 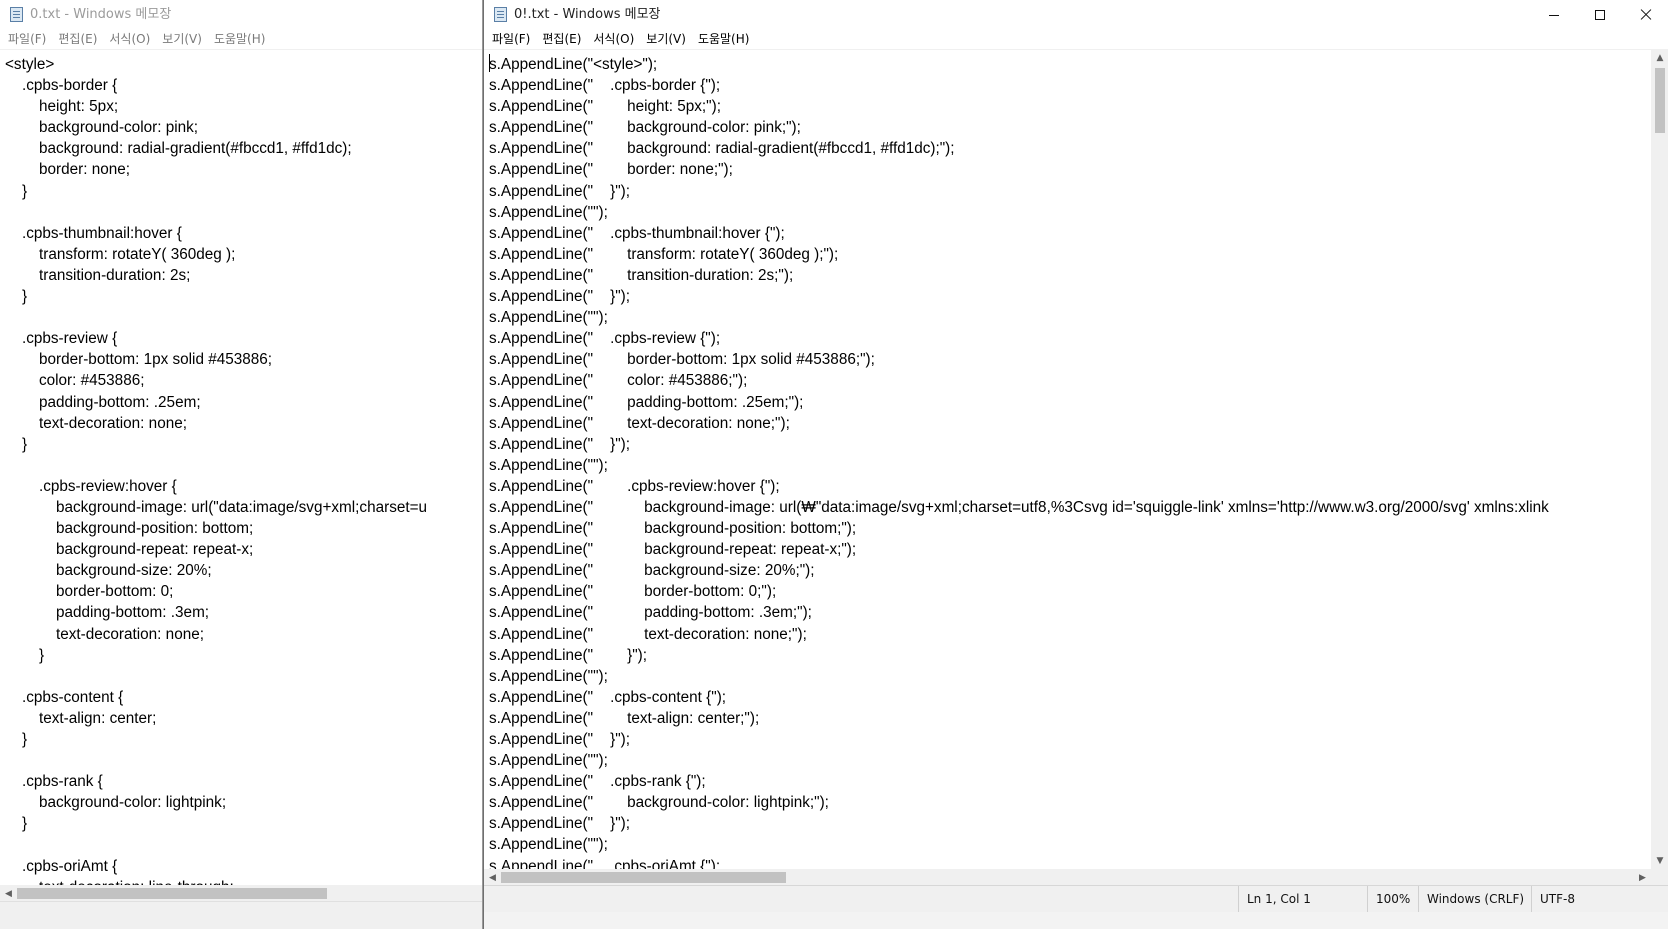 I want to click on status-cursor-position: Ln 1, Col 1, so click(x=1306, y=899).